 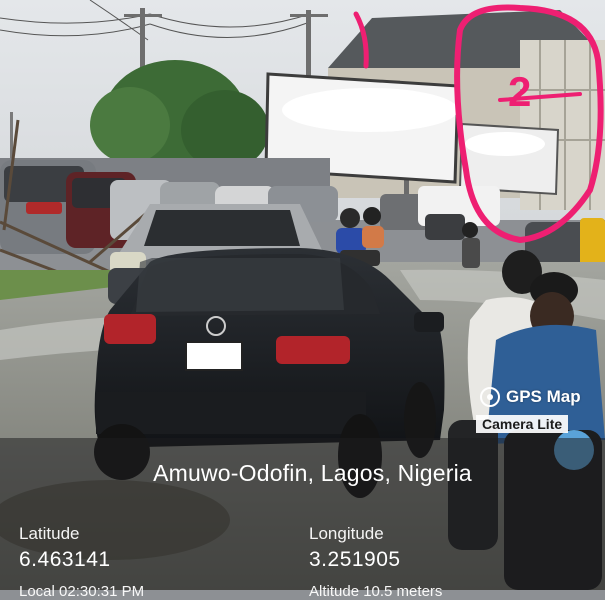 I want to click on watermark-title: GPS Map, so click(x=530, y=397).